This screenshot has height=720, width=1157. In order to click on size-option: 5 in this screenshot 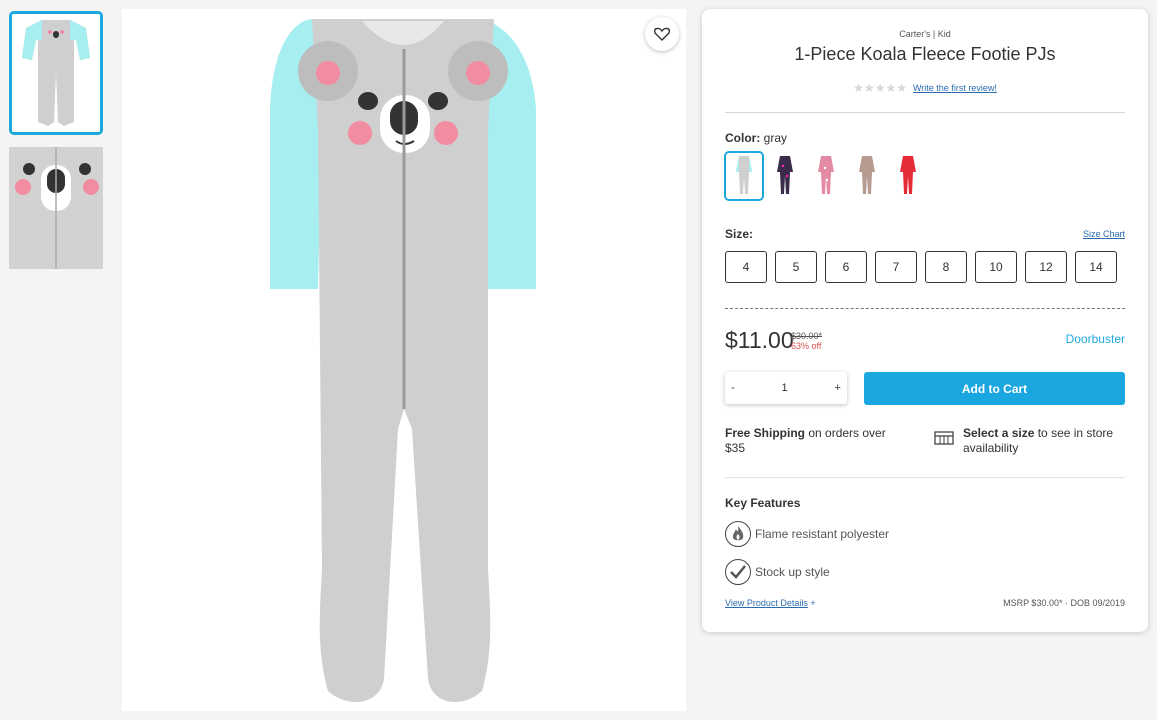, I will do `click(796, 267)`.